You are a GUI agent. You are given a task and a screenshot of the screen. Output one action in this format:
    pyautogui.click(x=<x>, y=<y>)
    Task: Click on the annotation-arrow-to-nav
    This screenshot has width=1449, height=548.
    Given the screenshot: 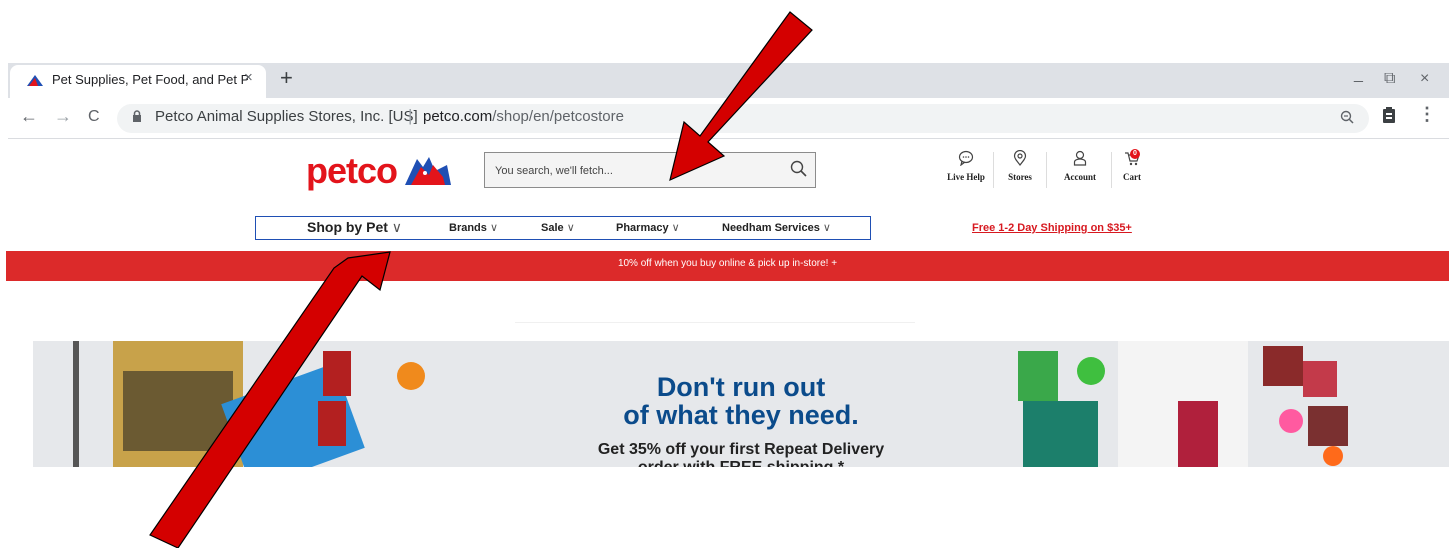 What is the action you would take?
    pyautogui.click(x=270, y=399)
    